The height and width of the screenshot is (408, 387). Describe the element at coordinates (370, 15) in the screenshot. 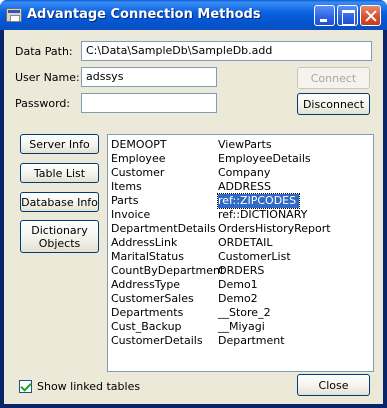

I see `close-window-button` at that location.